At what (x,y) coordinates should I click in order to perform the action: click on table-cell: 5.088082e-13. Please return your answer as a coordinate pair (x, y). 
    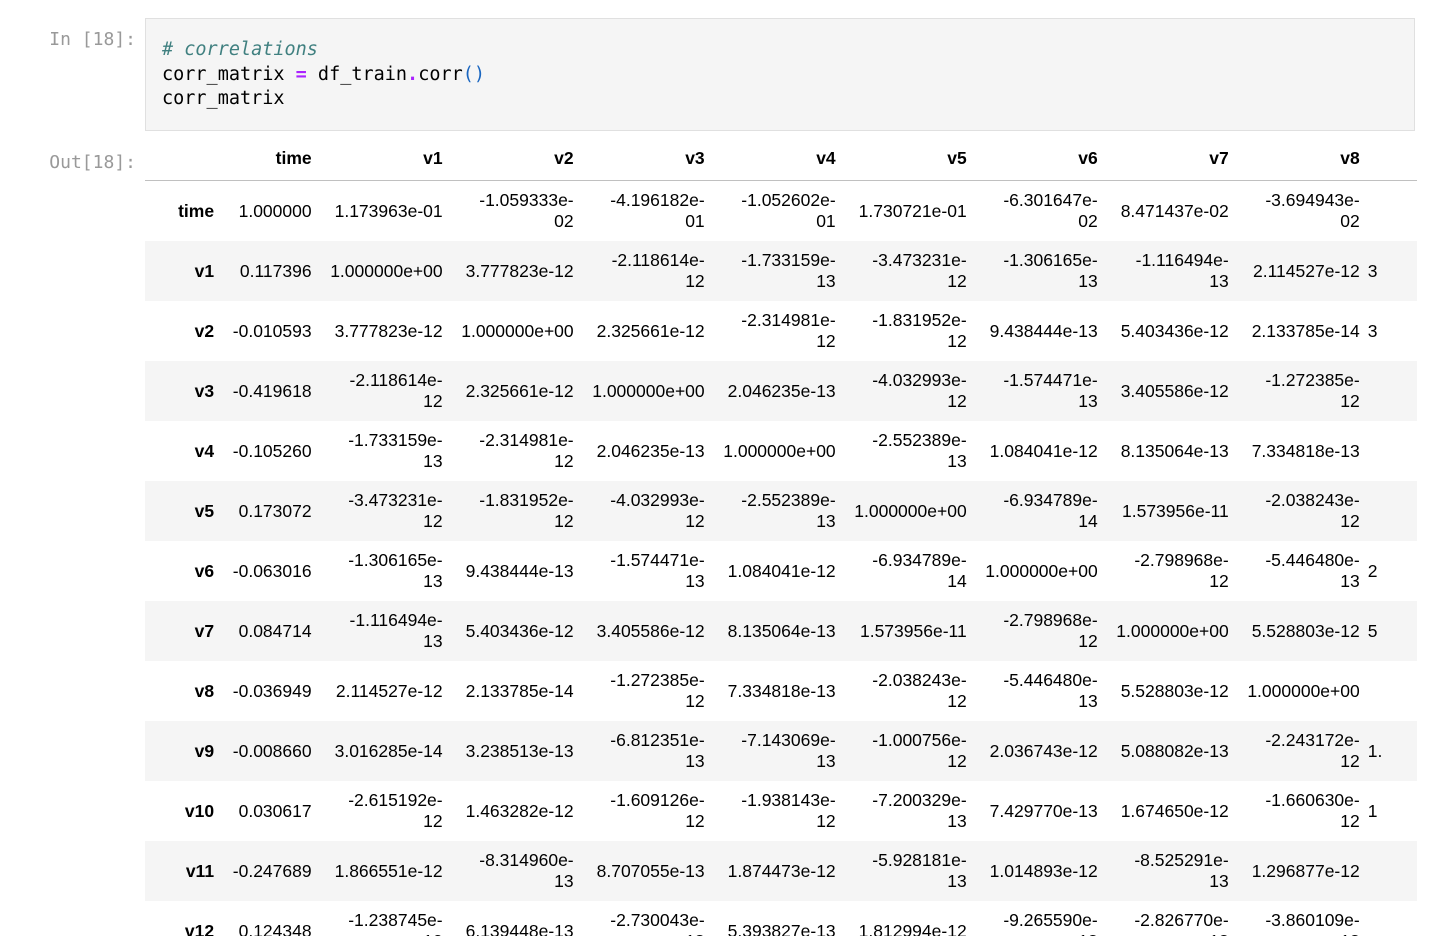
    Looking at the image, I should click on (1174, 750).